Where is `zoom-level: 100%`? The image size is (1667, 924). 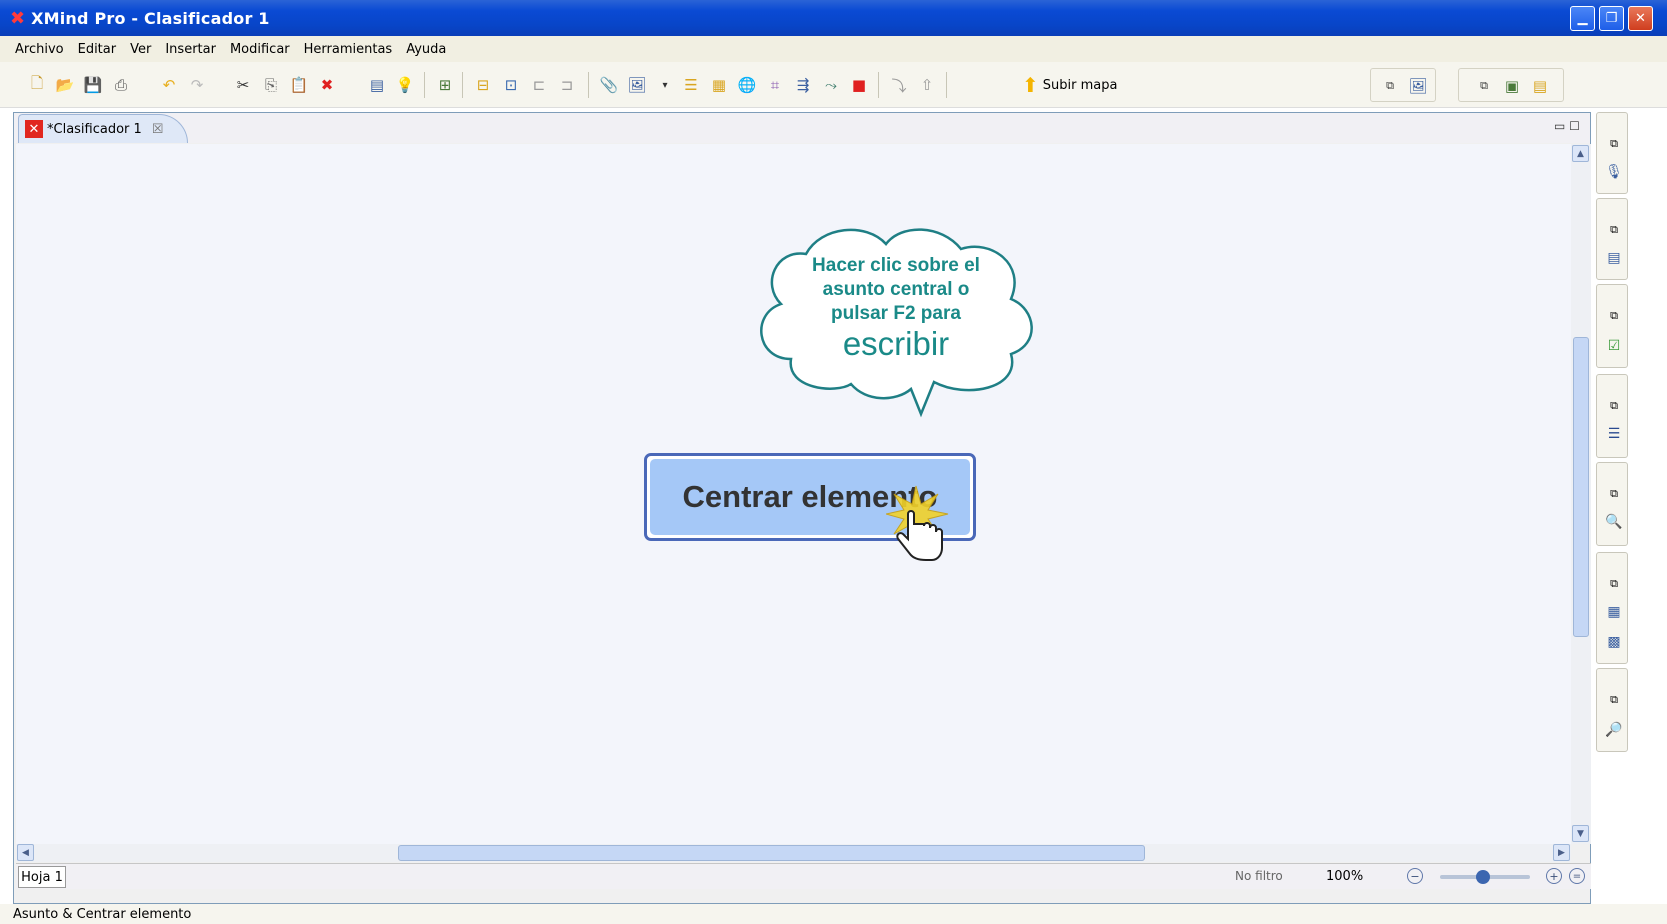 zoom-level: 100% is located at coordinates (1344, 876).